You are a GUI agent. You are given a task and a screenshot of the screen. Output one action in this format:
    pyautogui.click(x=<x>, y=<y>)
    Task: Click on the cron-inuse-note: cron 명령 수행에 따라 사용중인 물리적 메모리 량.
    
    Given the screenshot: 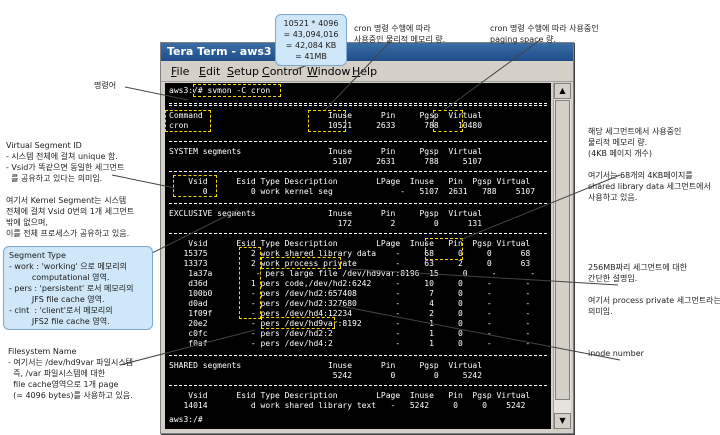 What is the action you would take?
    pyautogui.click(x=400, y=34)
    